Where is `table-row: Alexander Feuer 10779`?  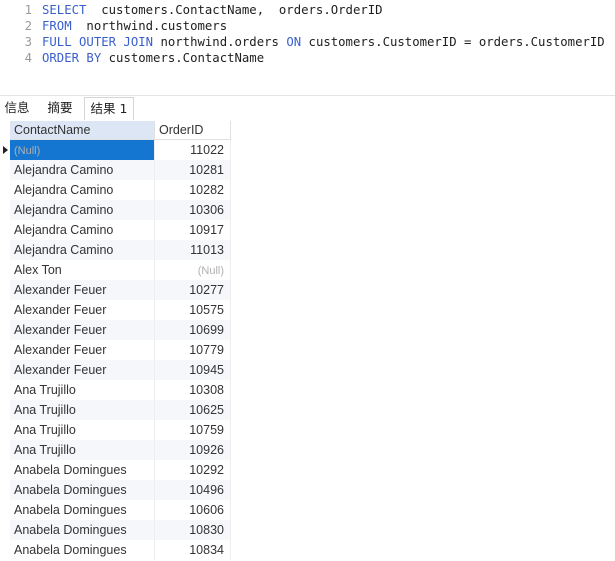
table-row: Alexander Feuer 10779 is located at coordinates (115, 350).